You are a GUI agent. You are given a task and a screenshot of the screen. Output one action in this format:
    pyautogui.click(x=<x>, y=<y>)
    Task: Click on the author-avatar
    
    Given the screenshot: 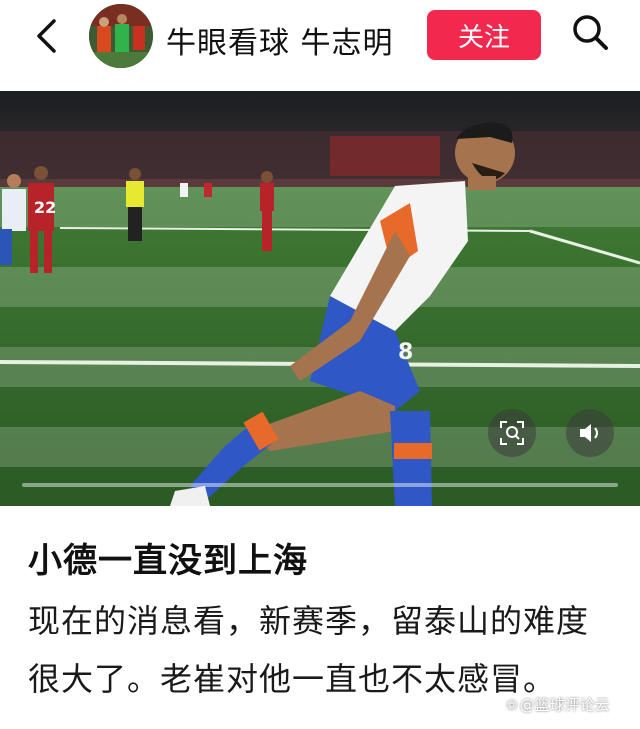 What is the action you would take?
    pyautogui.click(x=121, y=36)
    